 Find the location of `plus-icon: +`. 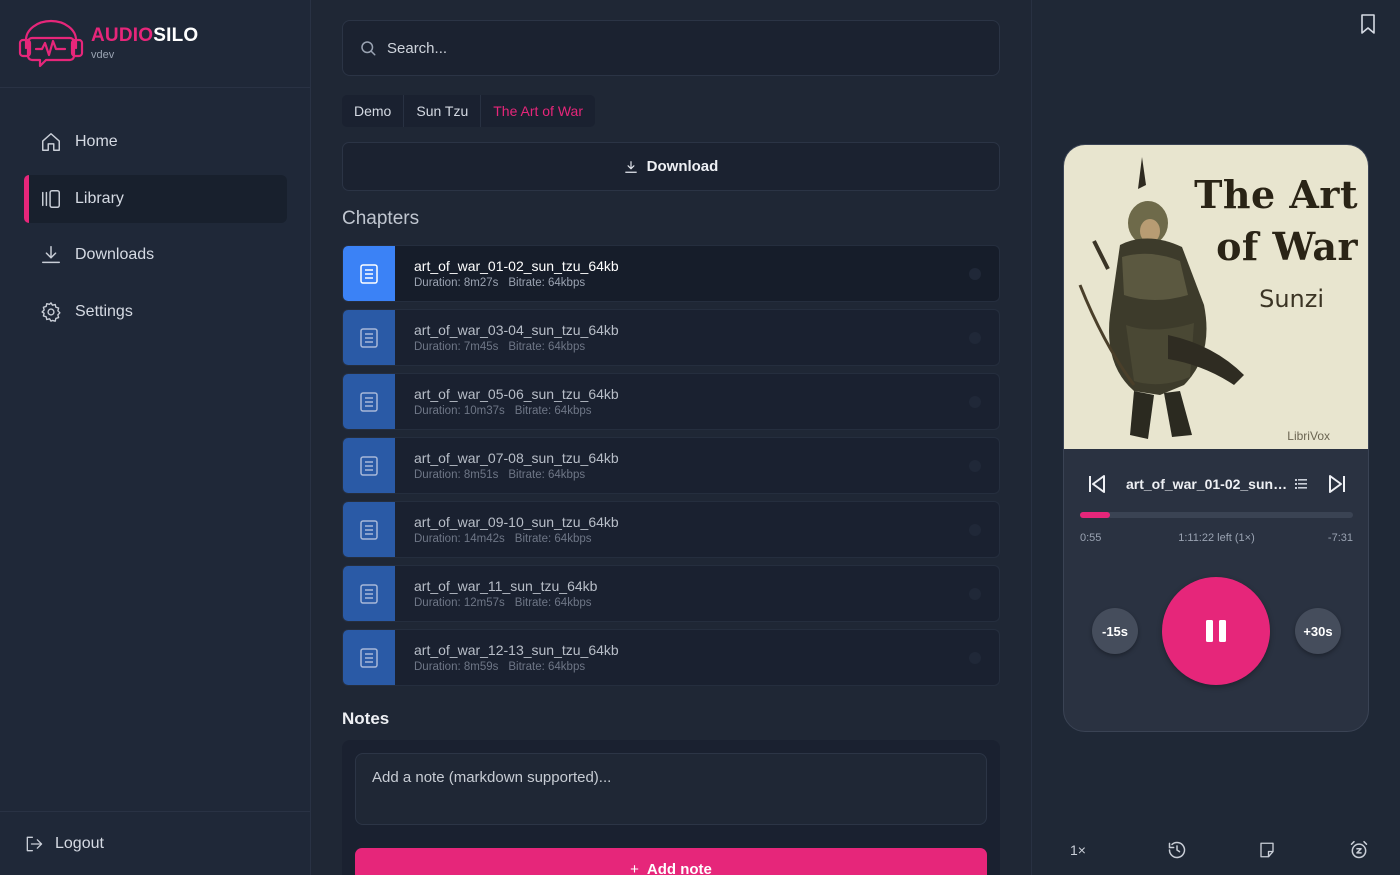

plus-icon: + is located at coordinates (634, 868).